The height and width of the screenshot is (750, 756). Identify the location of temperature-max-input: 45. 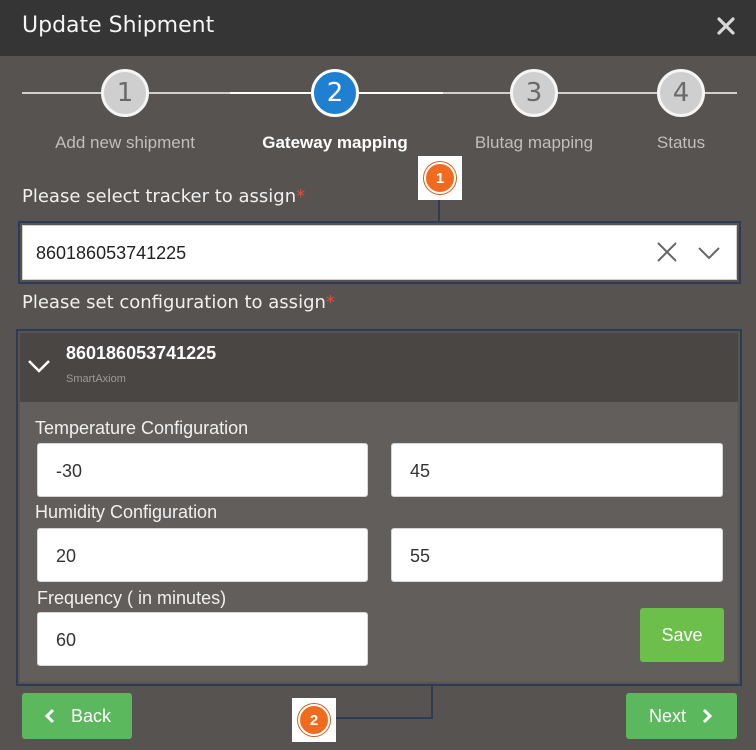
(557, 470).